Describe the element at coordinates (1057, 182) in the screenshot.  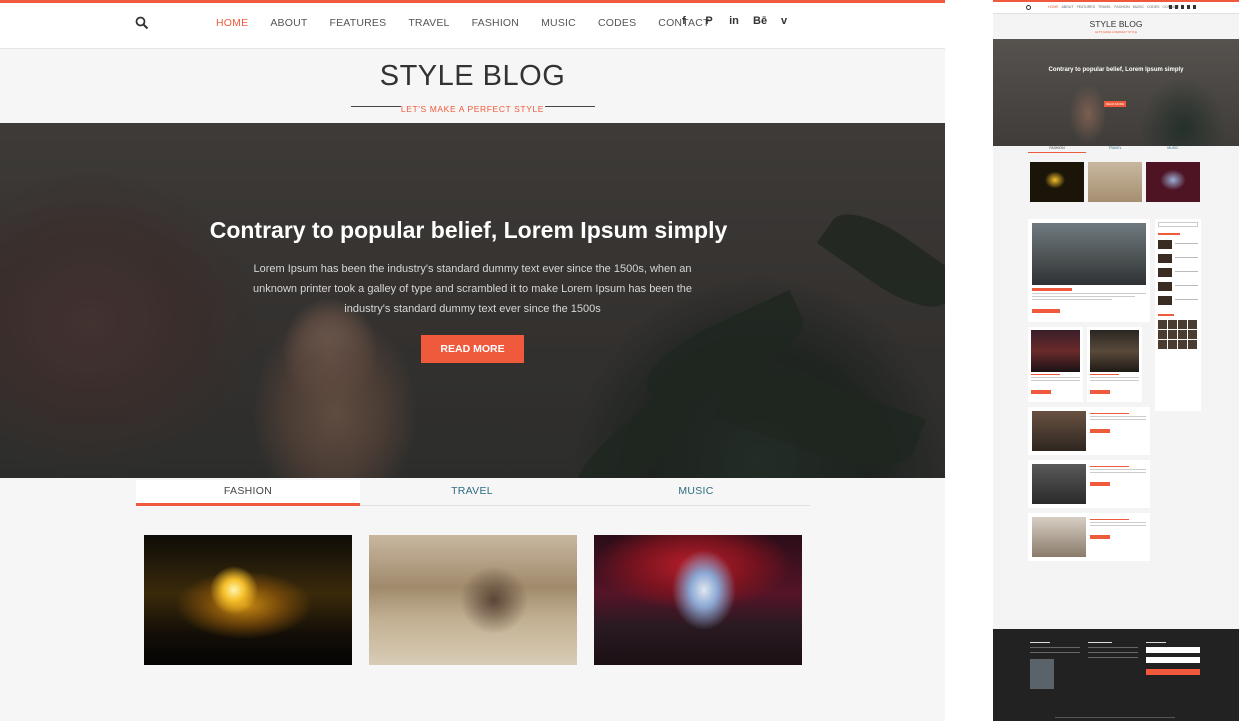
I see `mini-concert-image` at that location.